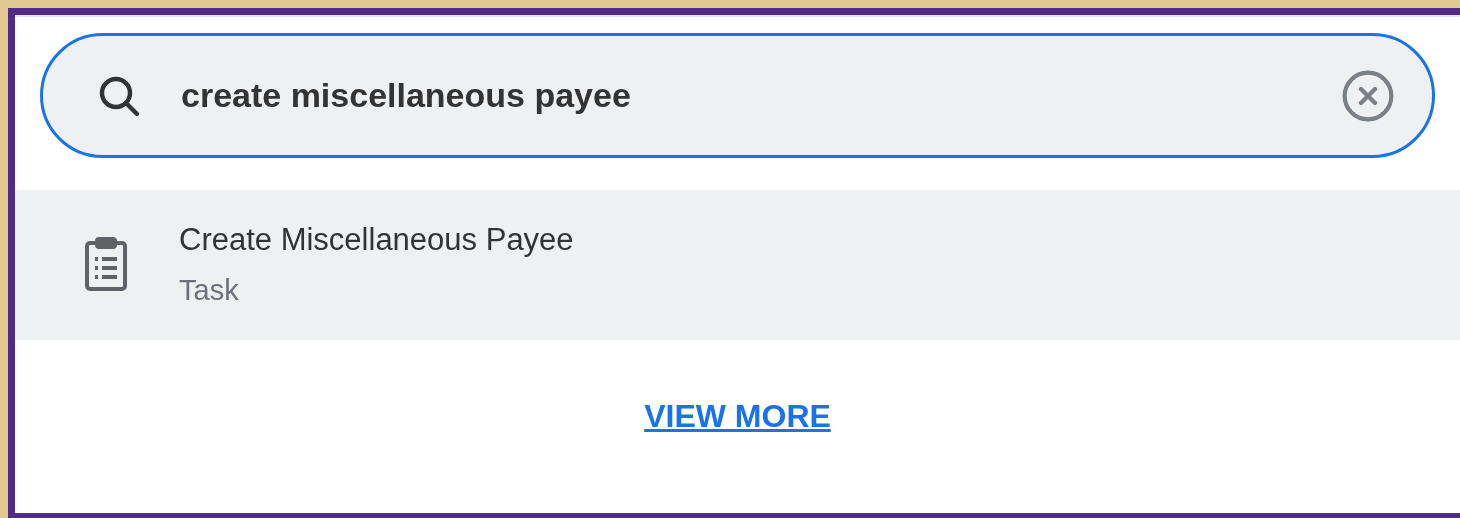 This screenshot has height=518, width=1460. What do you see at coordinates (406, 95) in the screenshot?
I see `search-query: create miscellaneous payee` at bounding box center [406, 95].